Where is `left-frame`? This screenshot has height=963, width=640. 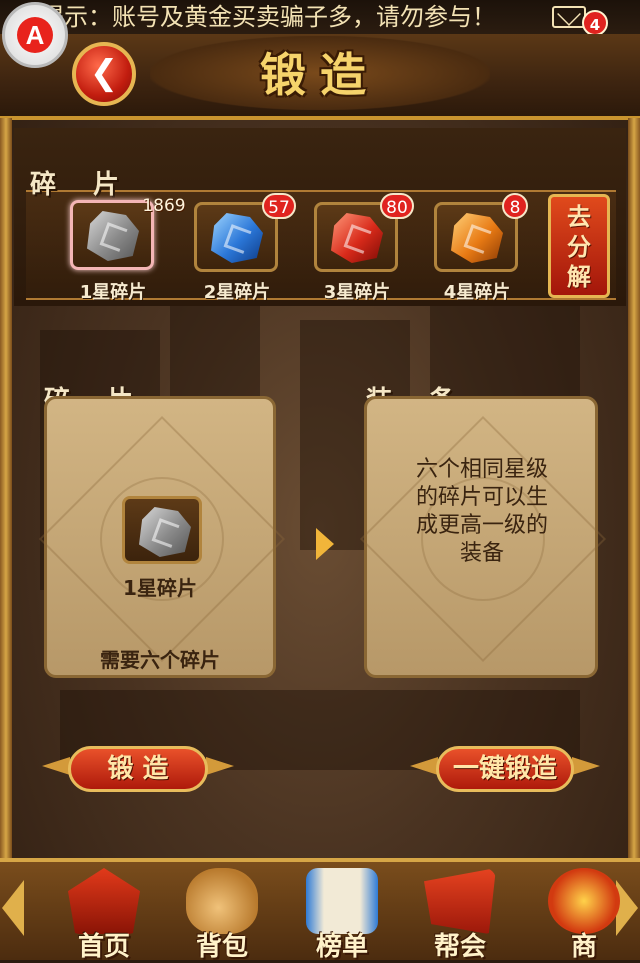
left-frame is located at coordinates (6, 489).